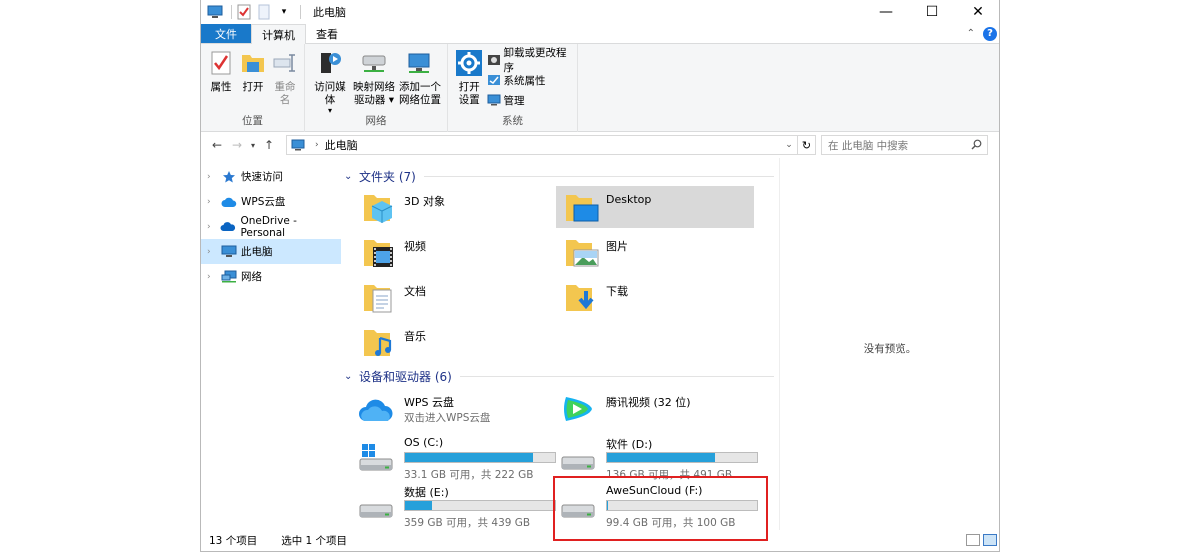 This screenshot has height=552, width=1200. What do you see at coordinates (271, 201) in the screenshot?
I see `nav-item-wps-cloud: › WPS云盘` at bounding box center [271, 201].